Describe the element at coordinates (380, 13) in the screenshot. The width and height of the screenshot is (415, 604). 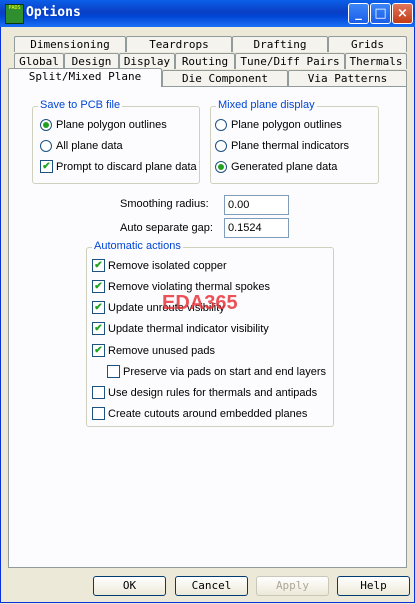
I see `maximize-button: □` at that location.